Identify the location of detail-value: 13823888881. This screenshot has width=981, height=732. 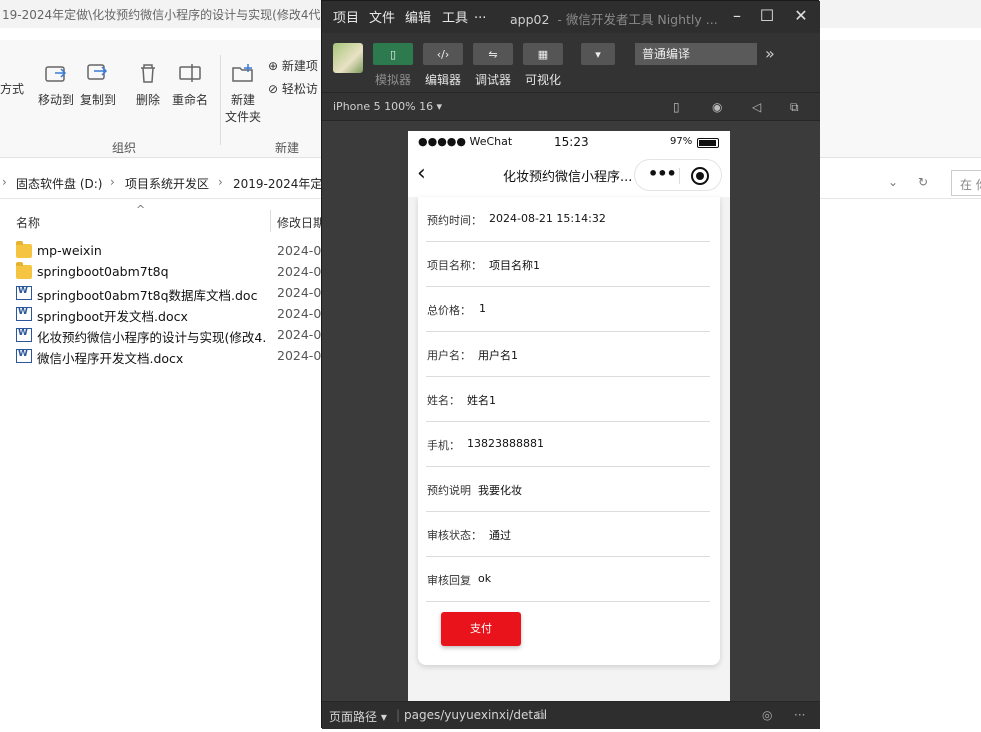
(505, 443).